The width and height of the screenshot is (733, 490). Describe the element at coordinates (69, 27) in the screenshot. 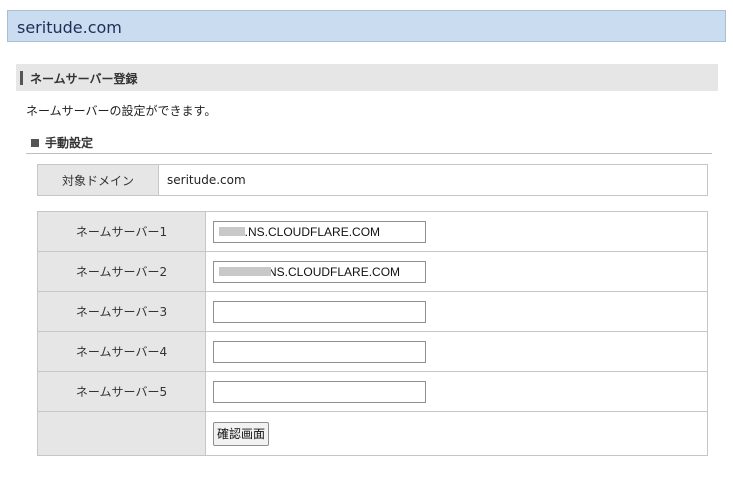

I see `site-title: seritude.com` at that location.